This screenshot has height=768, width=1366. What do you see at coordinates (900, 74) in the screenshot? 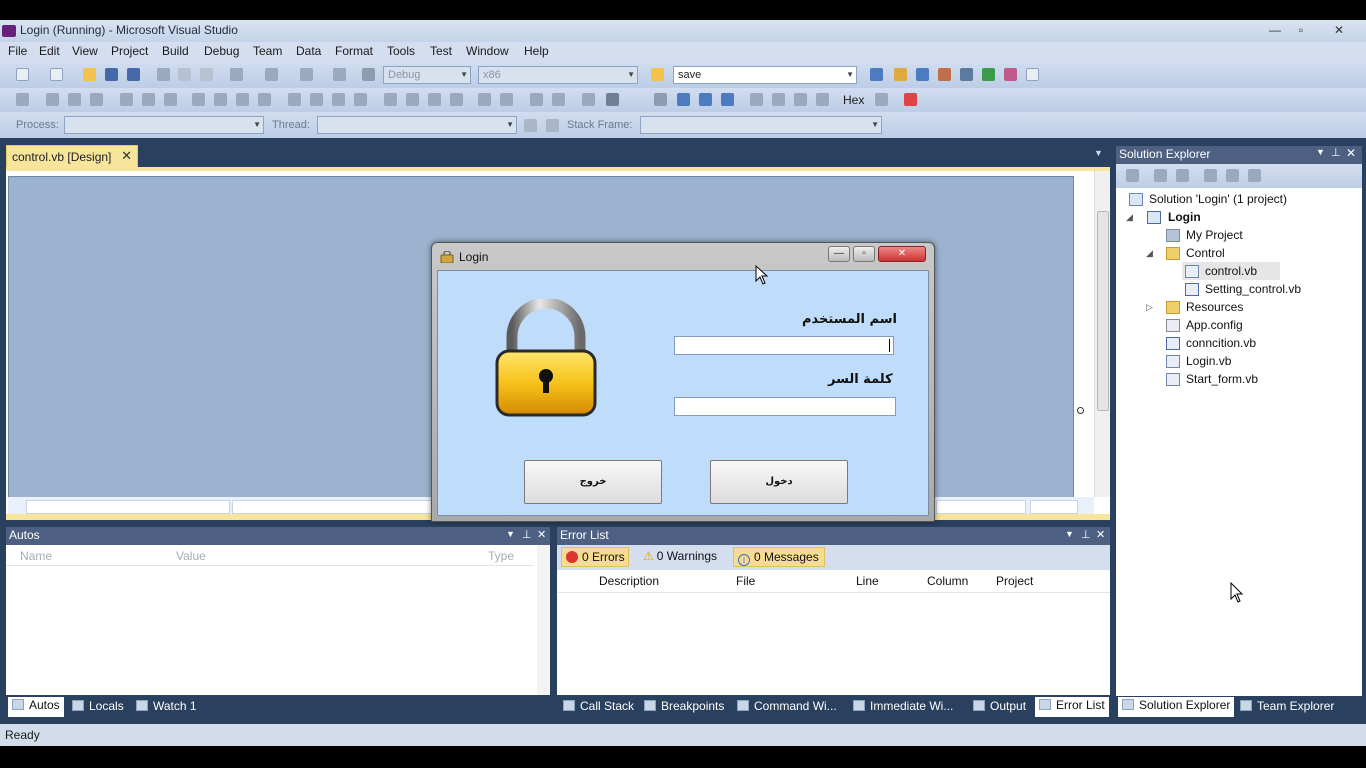
I see `properties-icon` at bounding box center [900, 74].